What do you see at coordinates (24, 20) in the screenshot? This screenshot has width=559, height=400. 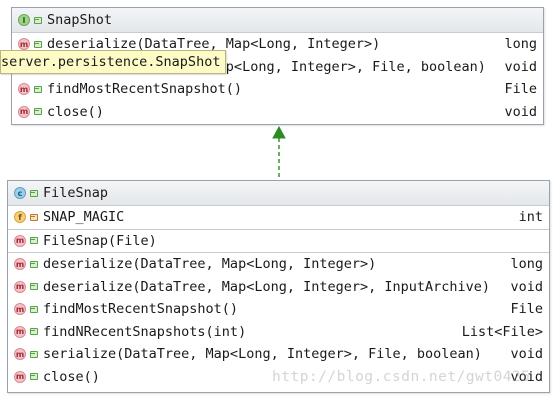 I see `interface-icon: I` at bounding box center [24, 20].